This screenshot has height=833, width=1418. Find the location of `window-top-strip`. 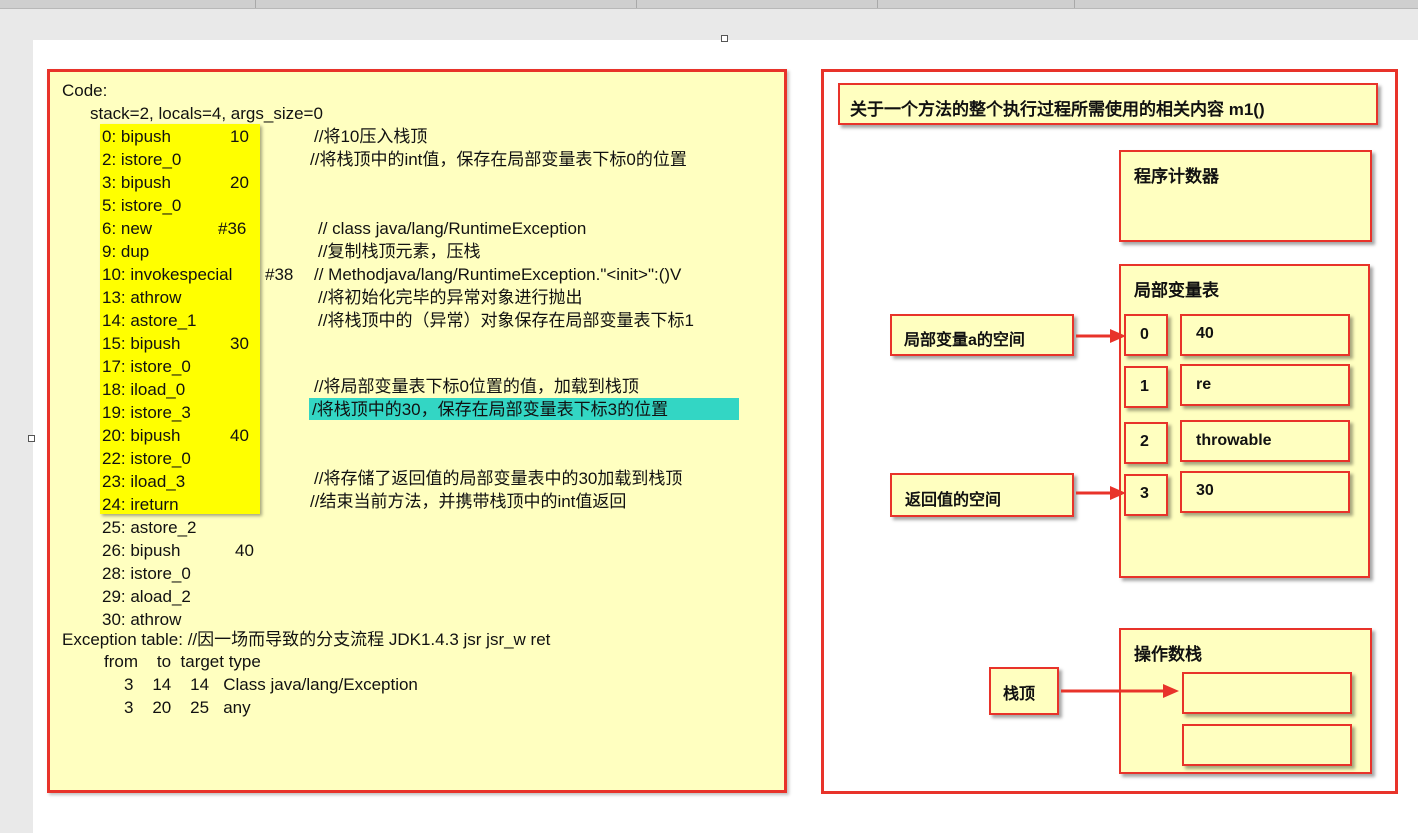

window-top-strip is located at coordinates (709, 4).